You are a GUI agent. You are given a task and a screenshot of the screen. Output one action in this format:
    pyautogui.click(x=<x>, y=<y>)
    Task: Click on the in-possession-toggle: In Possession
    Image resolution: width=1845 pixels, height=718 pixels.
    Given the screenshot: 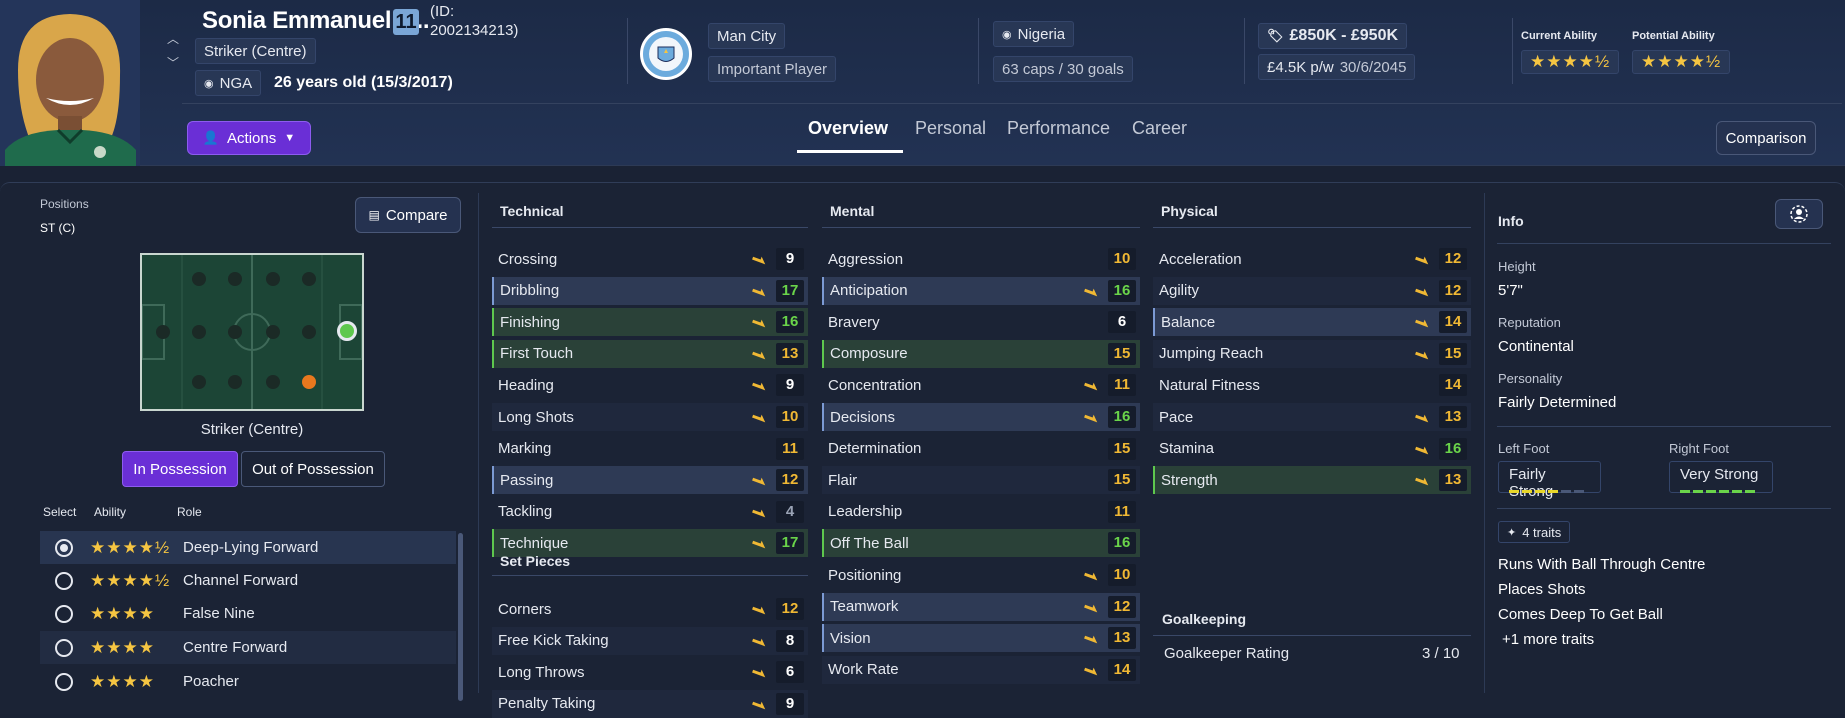 What is the action you would take?
    pyautogui.click(x=180, y=469)
    